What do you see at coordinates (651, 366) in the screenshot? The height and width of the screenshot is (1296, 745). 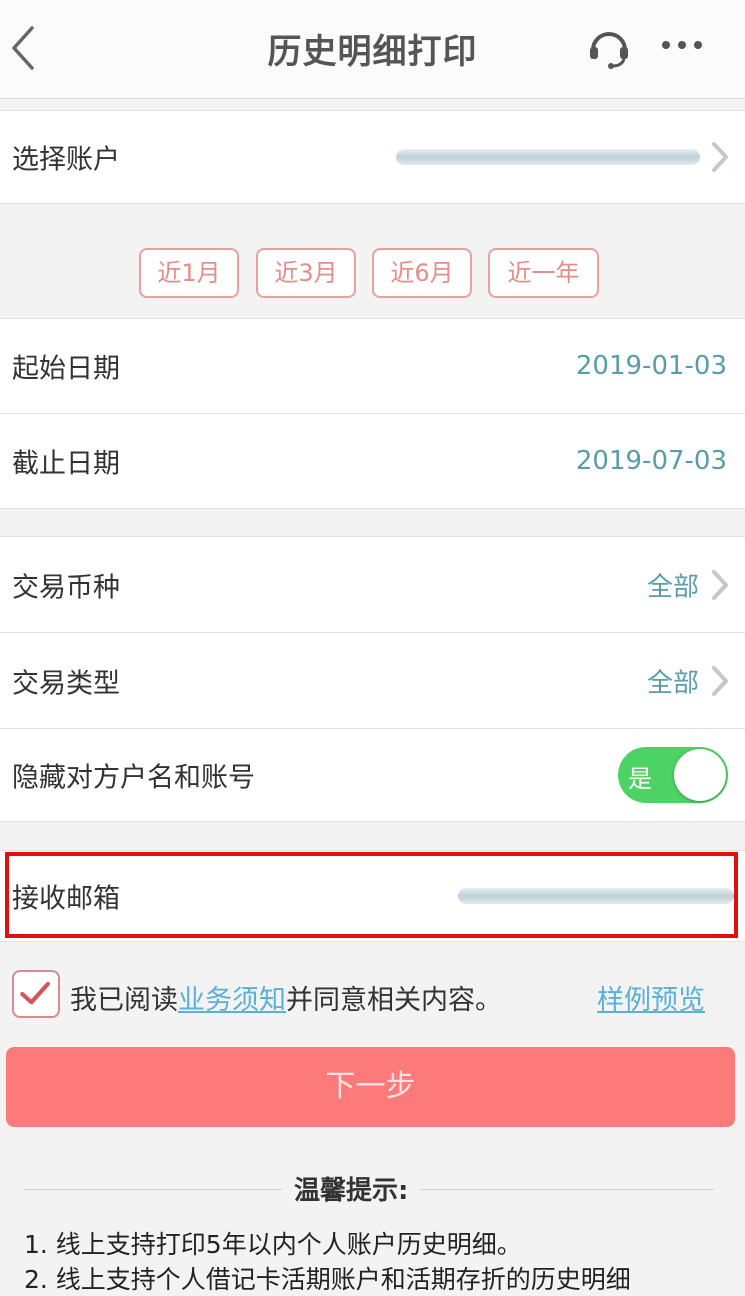 I see `start-date-value: 2019-01-03` at bounding box center [651, 366].